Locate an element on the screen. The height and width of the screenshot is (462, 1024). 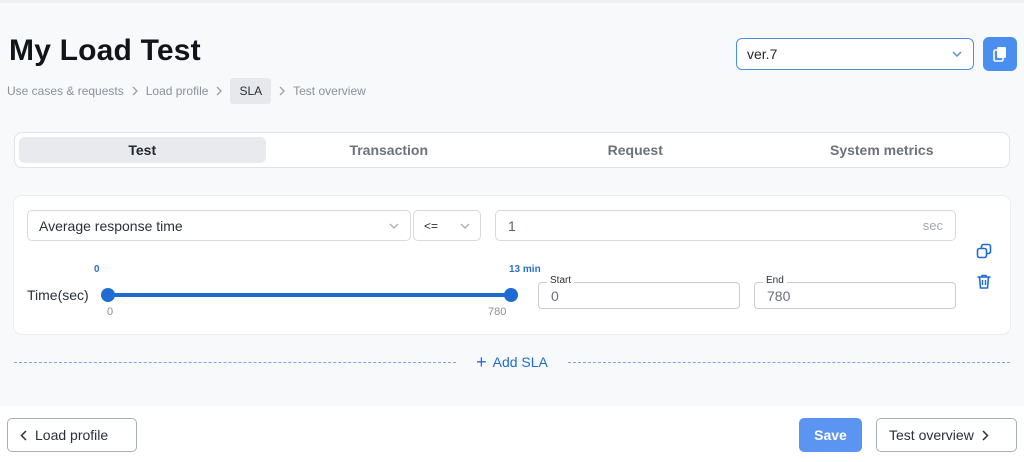
range-max-value: 780 is located at coordinates (497, 312).